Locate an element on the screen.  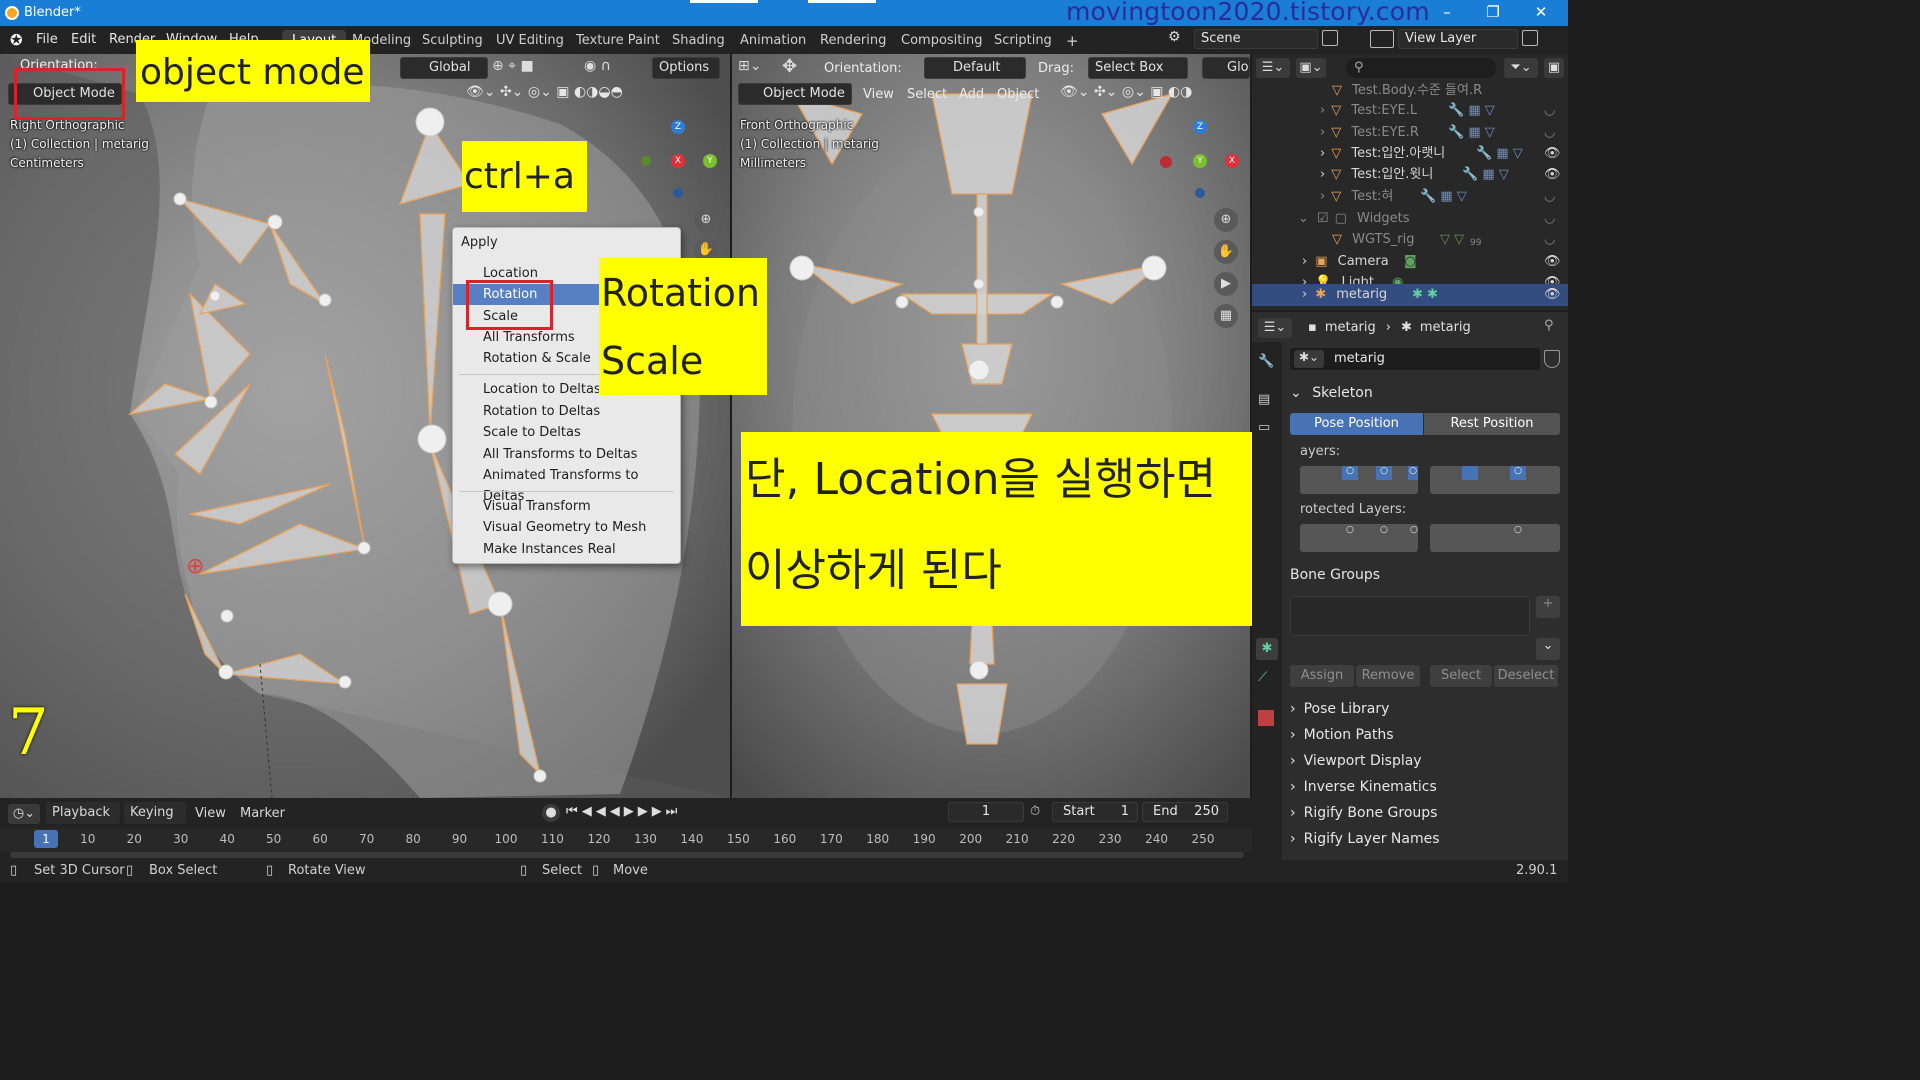
apply-animated-transforms-deltas-item: Animated Transforms to Deltas is located at coordinates (566, 484).